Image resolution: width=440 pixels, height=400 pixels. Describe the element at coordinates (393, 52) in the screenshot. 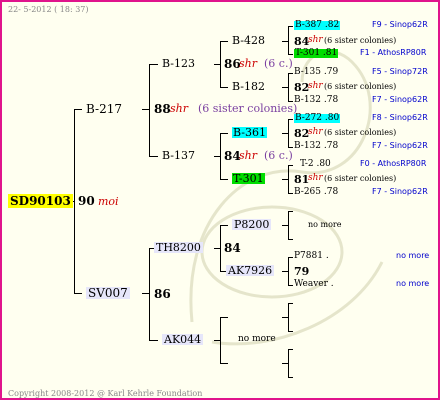

I see `g4-line: F1 - AthosRP80R` at that location.